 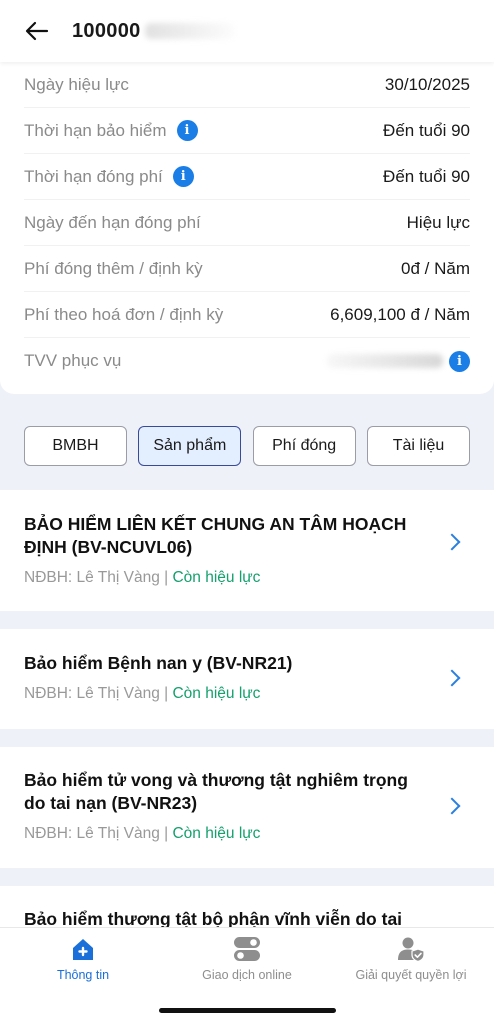 I want to click on info-row-advisor: TVV phục vụ i, so click(x=247, y=361).